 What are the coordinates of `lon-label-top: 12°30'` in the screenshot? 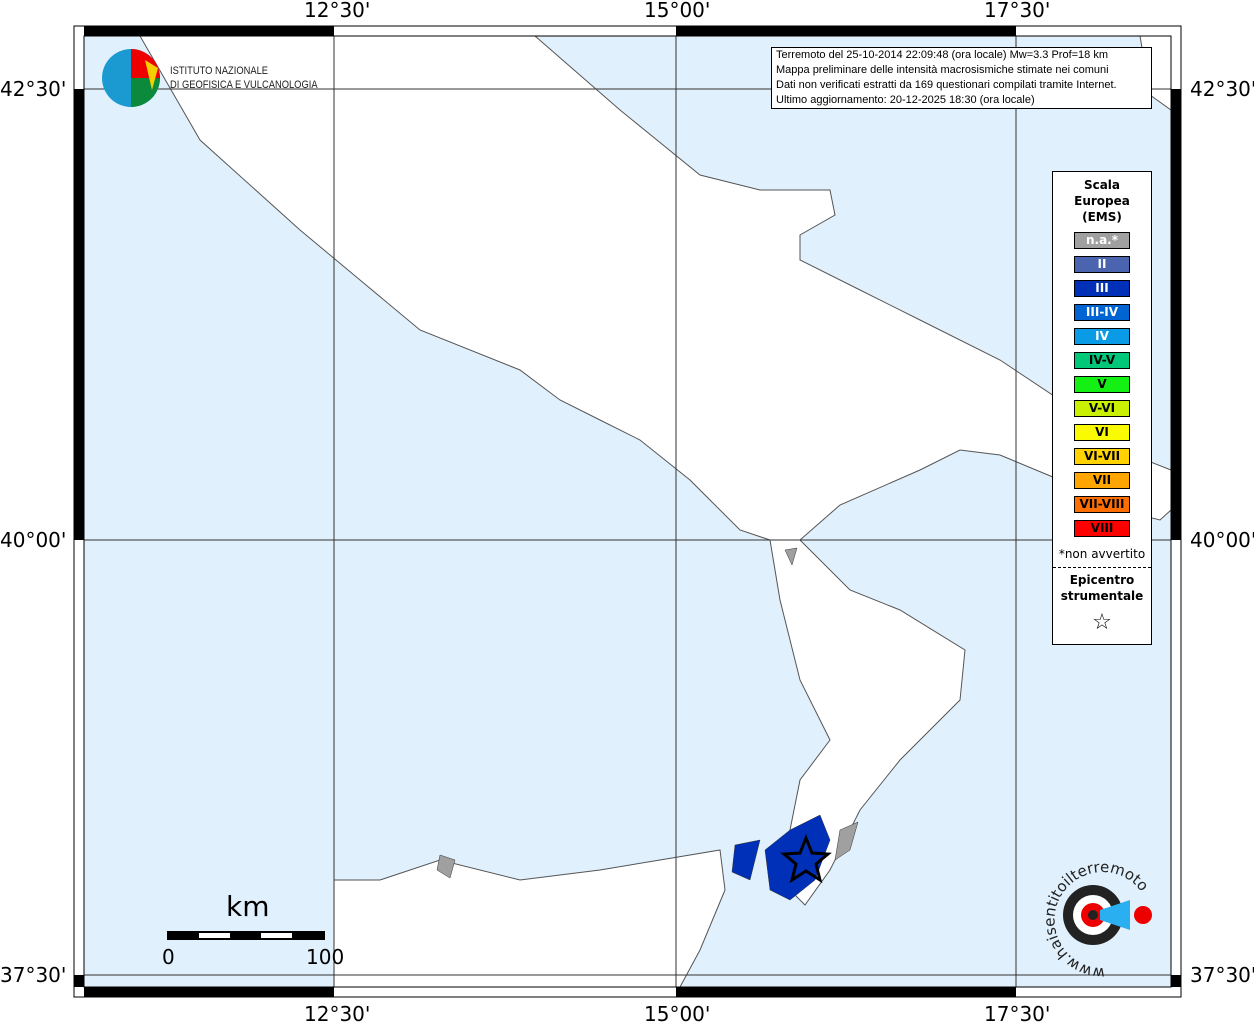 It's located at (337, 11).